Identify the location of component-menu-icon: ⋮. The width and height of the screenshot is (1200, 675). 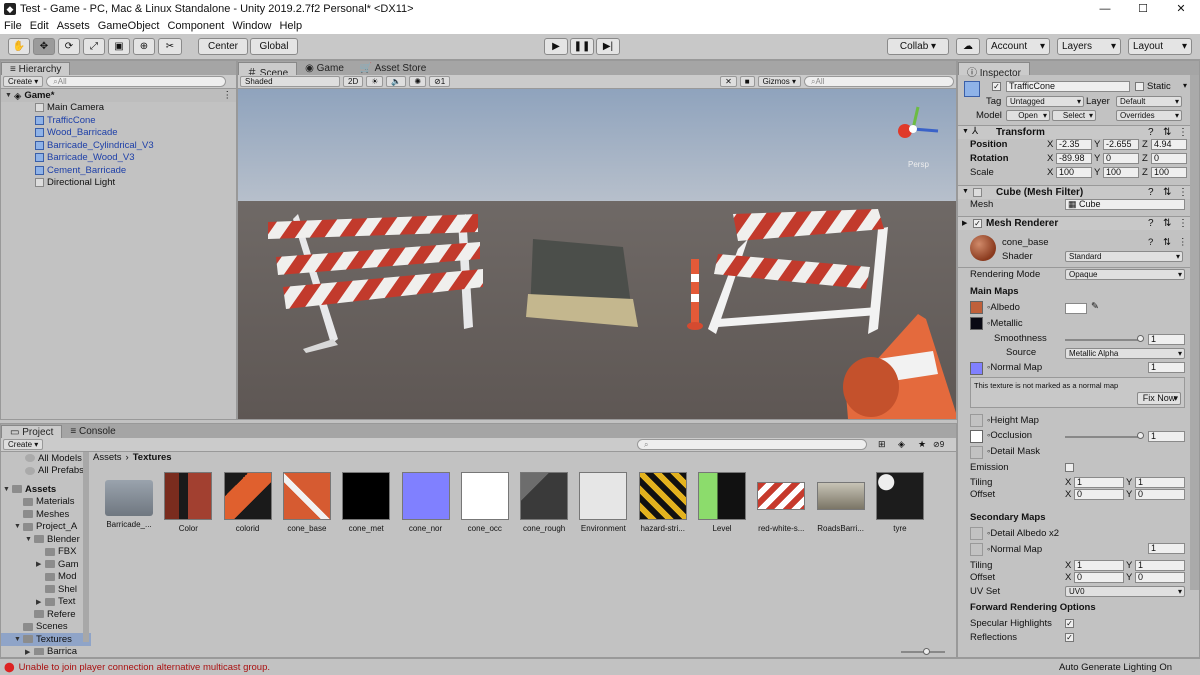
(1183, 242).